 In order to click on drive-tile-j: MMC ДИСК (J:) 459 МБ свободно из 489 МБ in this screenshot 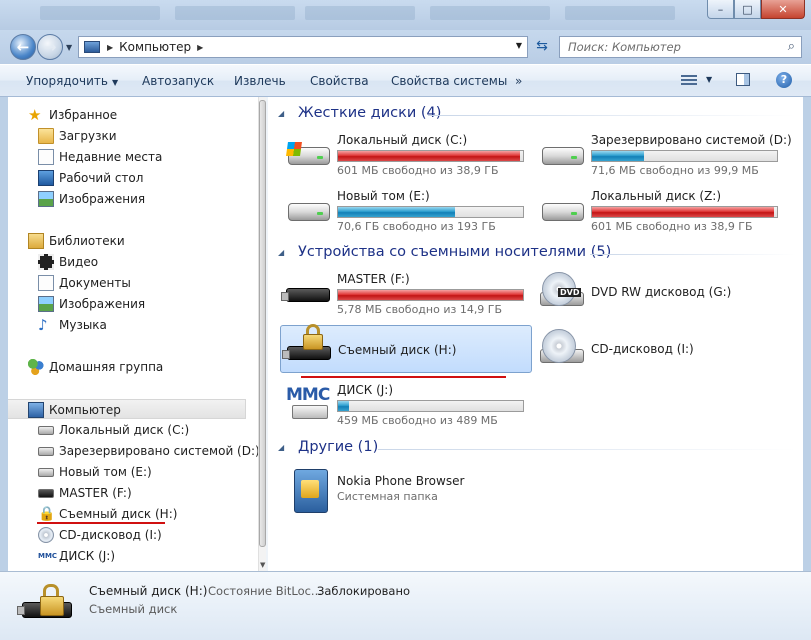, I will do `click(406, 403)`.